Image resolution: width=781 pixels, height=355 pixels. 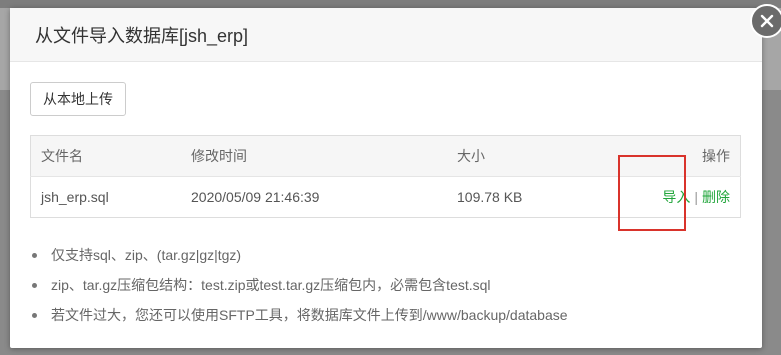 I want to click on close-icon, so click(x=767, y=21).